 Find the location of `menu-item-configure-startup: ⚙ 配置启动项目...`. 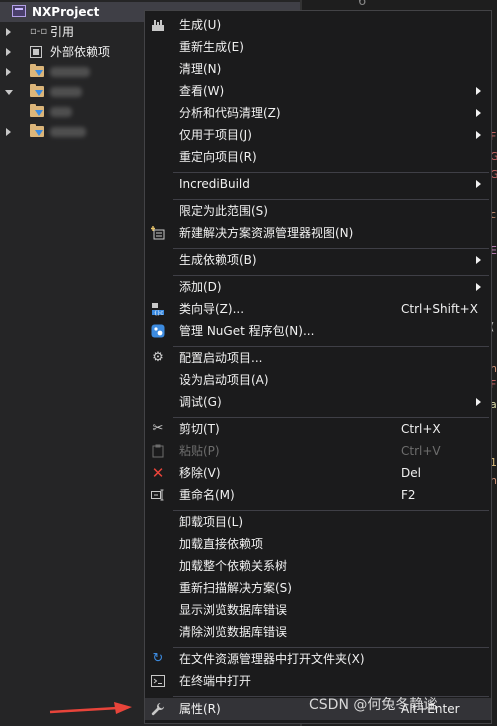

menu-item-configure-startup: ⚙ 配置启动项目... is located at coordinates (318, 358).